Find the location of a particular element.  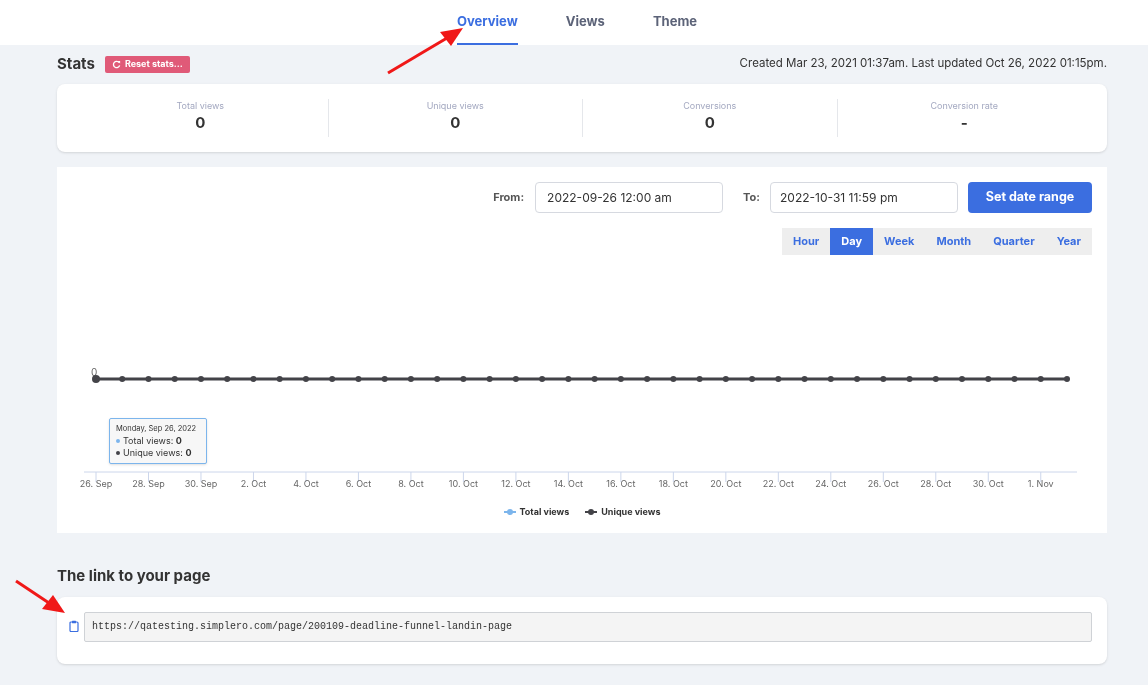

tooltip-row: Unique views: 0 is located at coordinates (157, 453).